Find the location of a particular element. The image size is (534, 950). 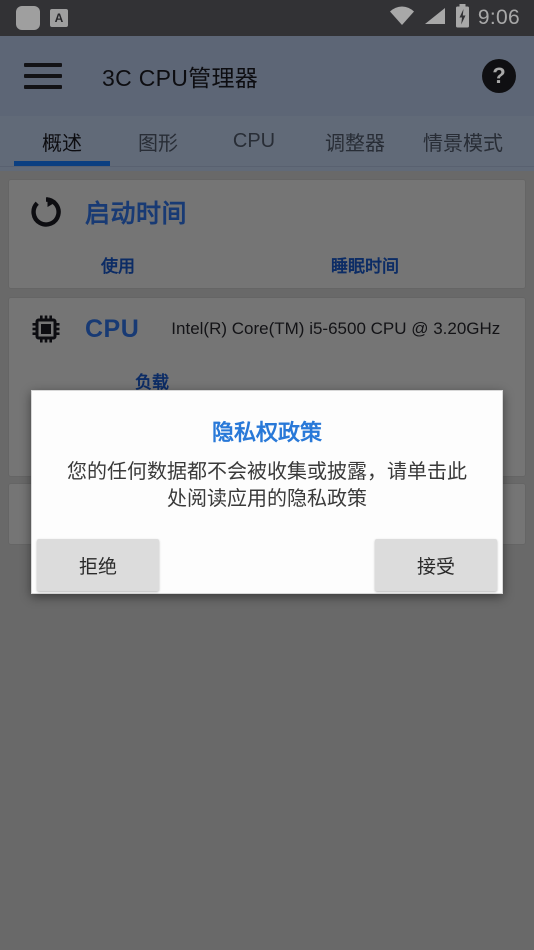

tab-governor: 调整器 is located at coordinates (355, 141).